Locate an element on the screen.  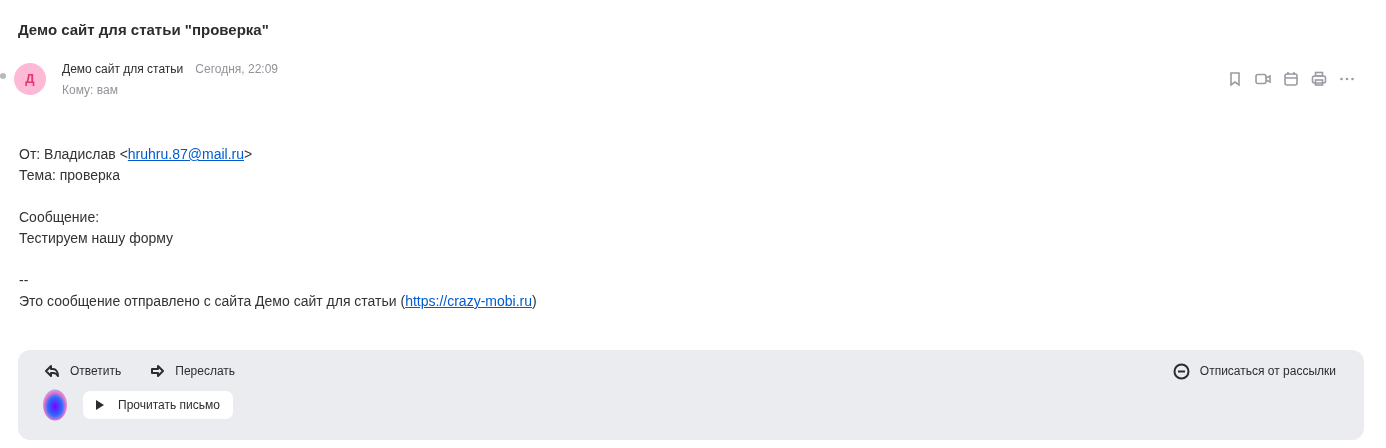
body-text: -- is located at coordinates (24, 280).